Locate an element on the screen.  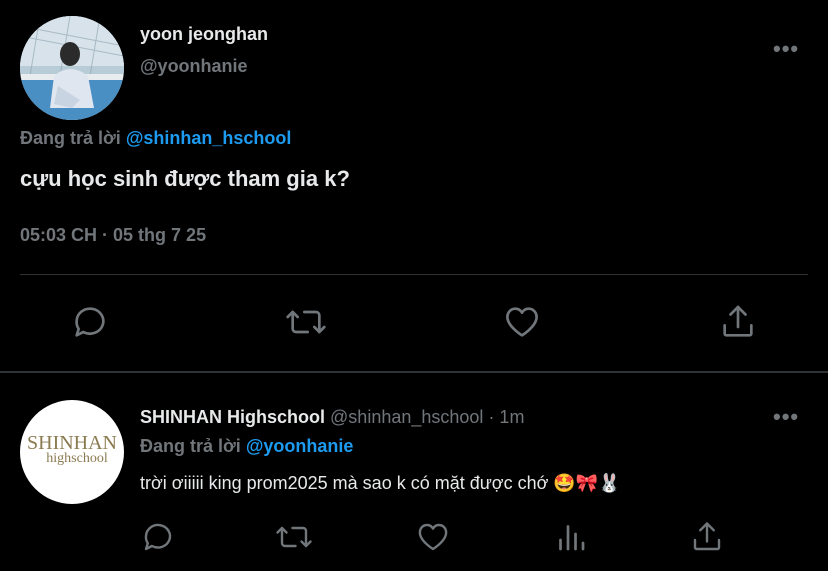
reply-header: SHINHAN Highschool @shinhan_hschool · 1m is located at coordinates (332, 417).